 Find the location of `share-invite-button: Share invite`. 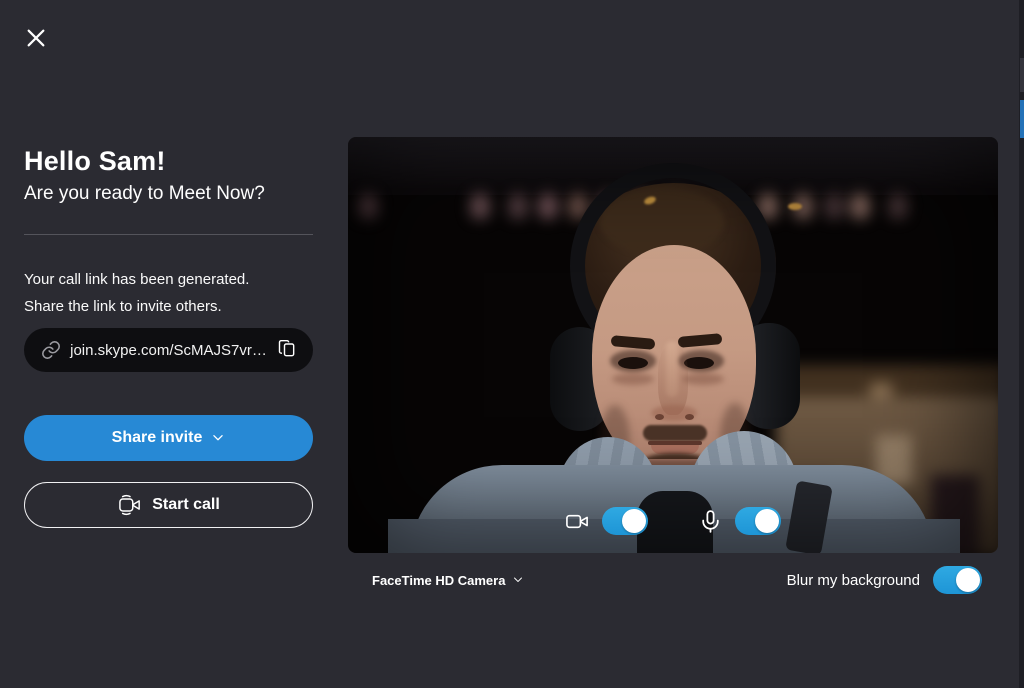

share-invite-button: Share invite is located at coordinates (168, 438).